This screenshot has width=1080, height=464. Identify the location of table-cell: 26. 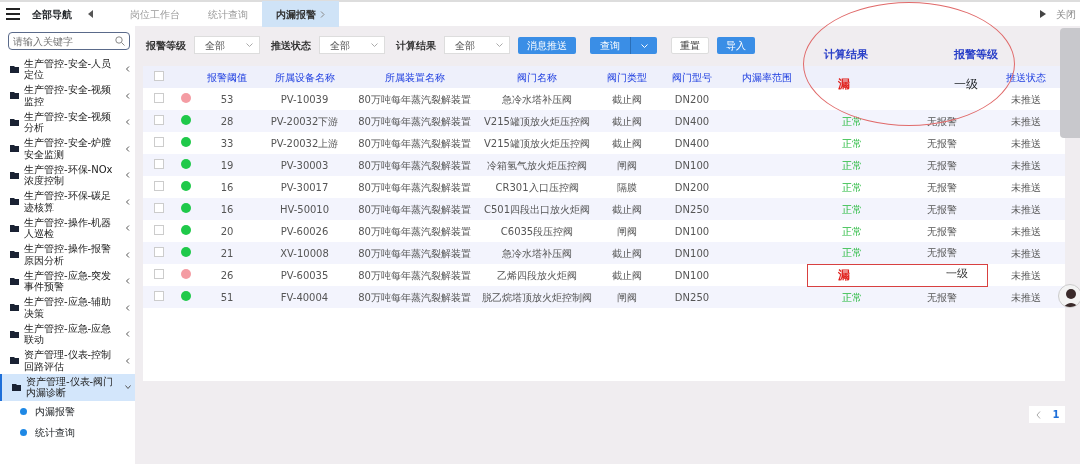
(227, 275).